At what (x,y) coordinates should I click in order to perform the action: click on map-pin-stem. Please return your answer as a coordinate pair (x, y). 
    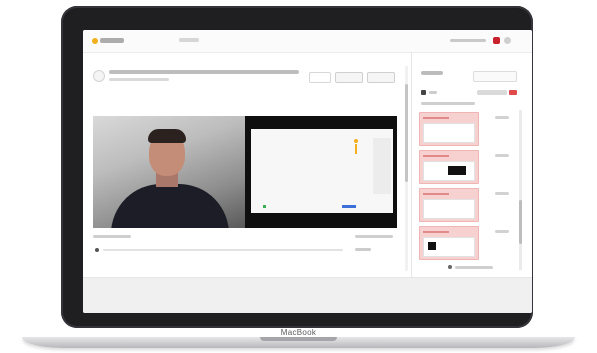
    Looking at the image, I should click on (356, 149).